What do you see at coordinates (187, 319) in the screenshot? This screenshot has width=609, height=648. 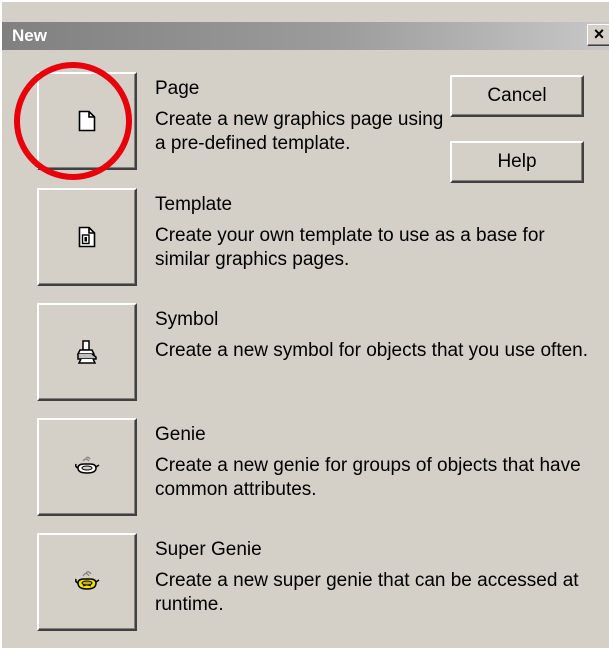 I see `item-title-symbol: Symbol` at bounding box center [187, 319].